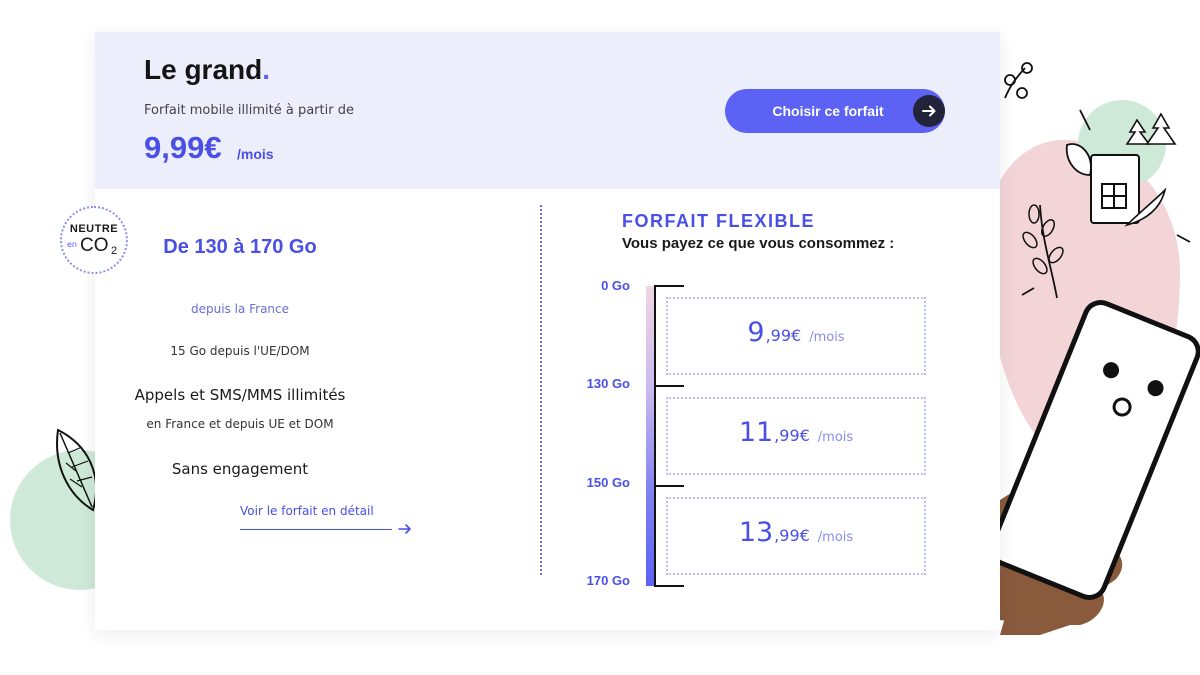 This screenshot has height=675, width=1200. Describe the element at coordinates (183, 147) in the screenshot. I see `plan-price: 9,99€` at that location.